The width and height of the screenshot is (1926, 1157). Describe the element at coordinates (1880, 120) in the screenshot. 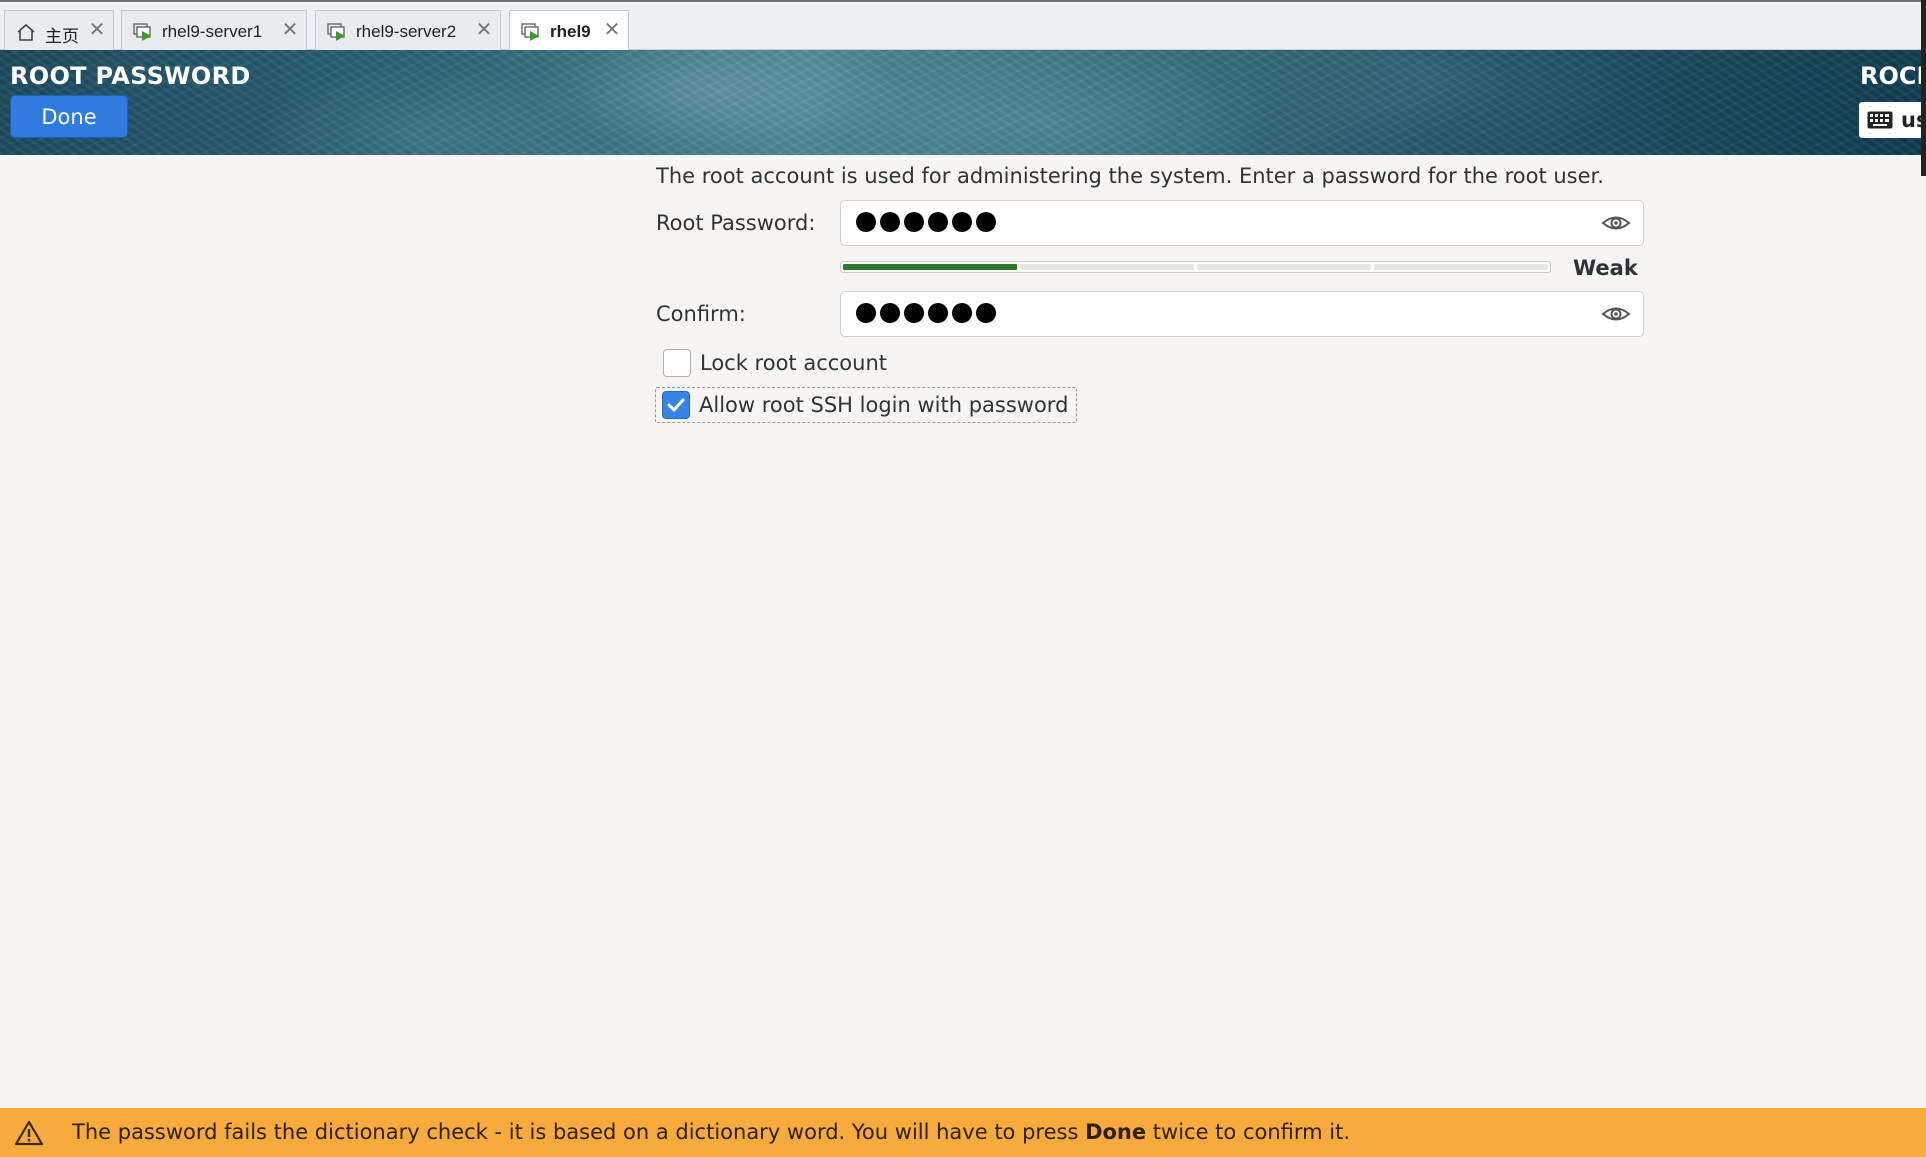

I see `keyboard-icon` at that location.